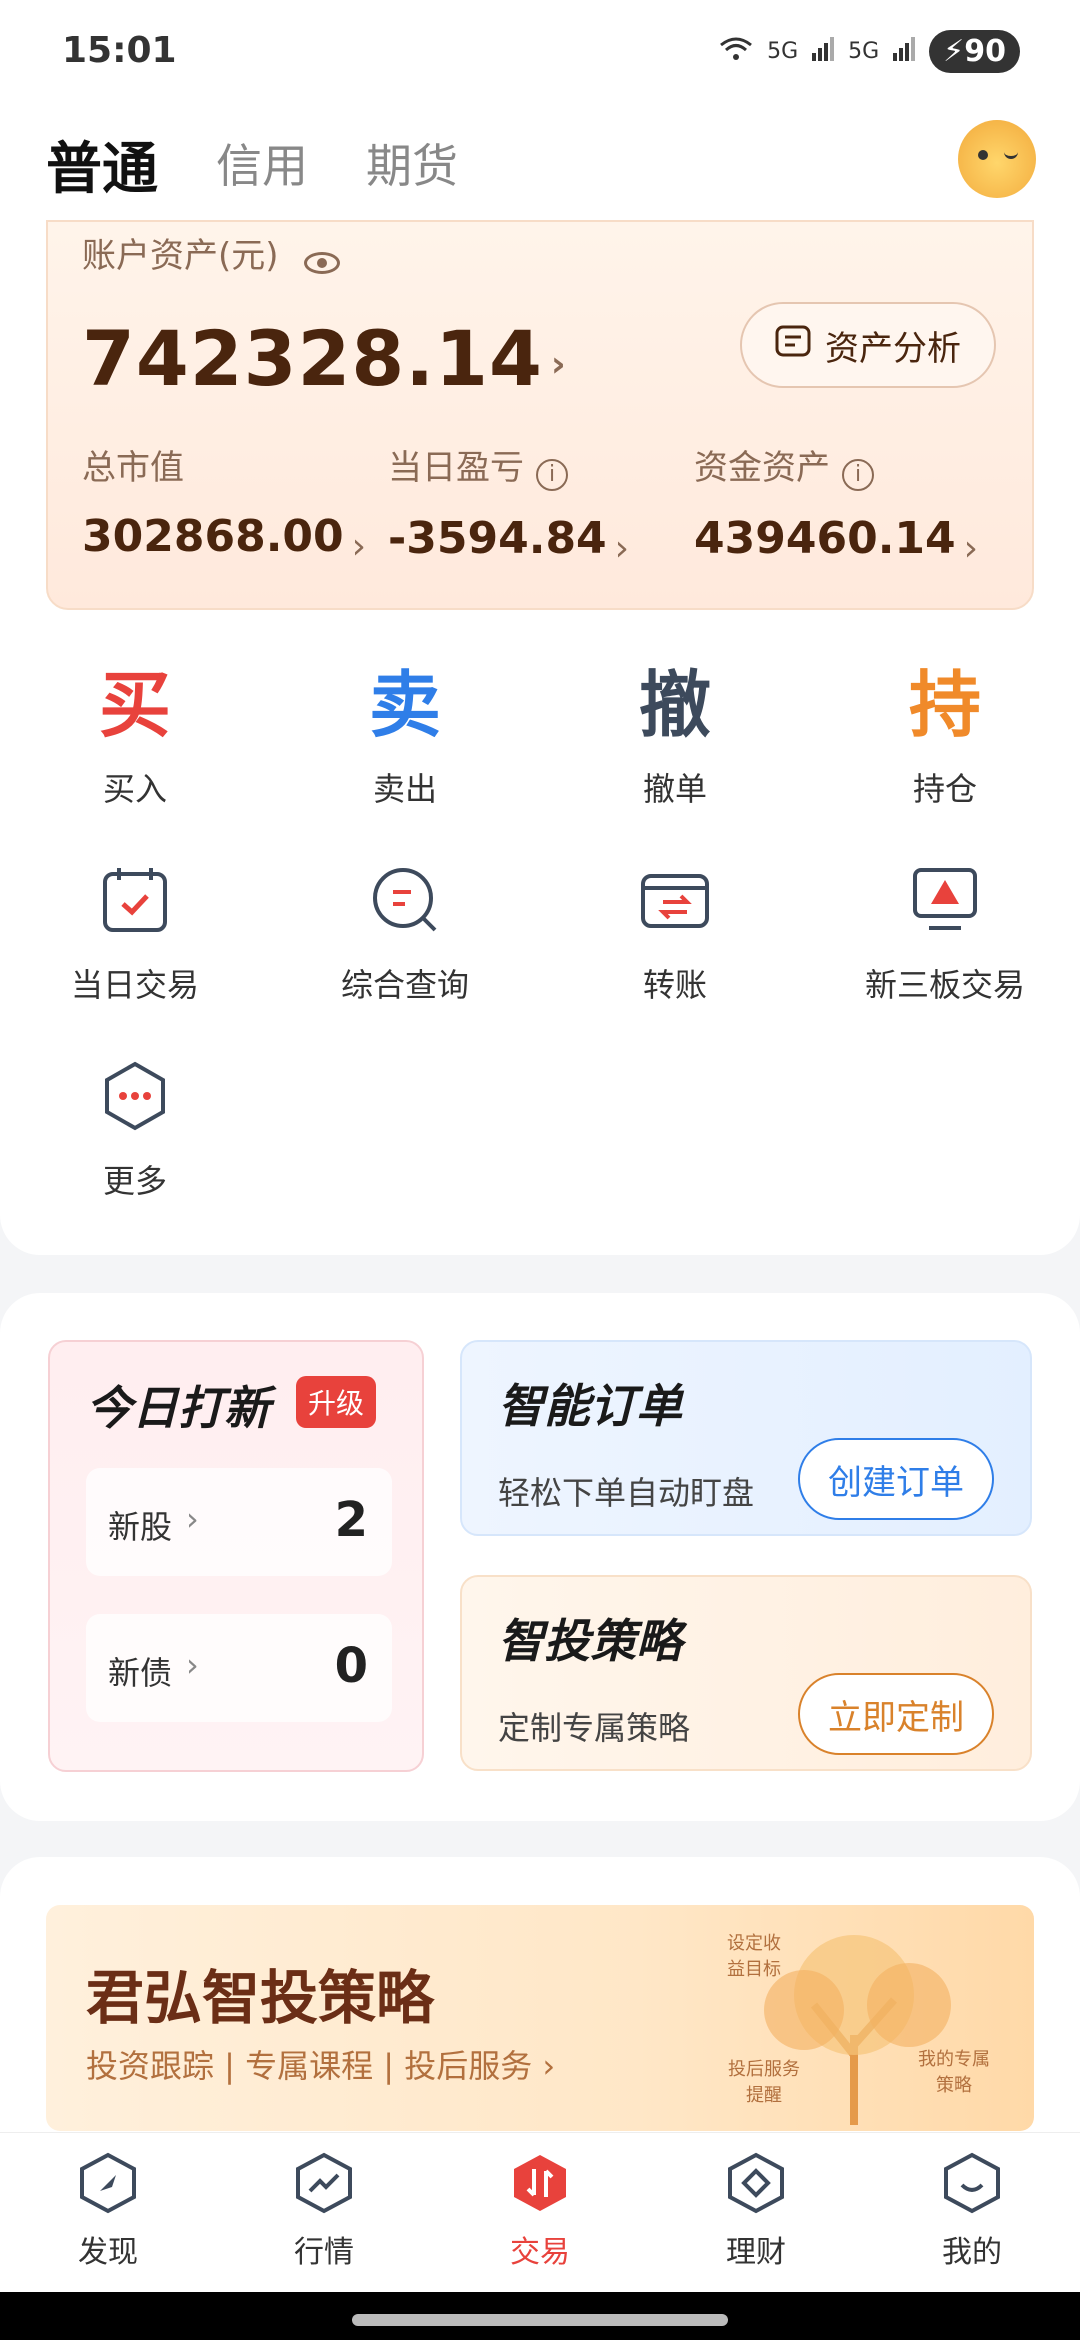 This screenshot has height=2340, width=1080. Describe the element at coordinates (180, 256) in the screenshot. I see `asset-label: 账户资产(元)` at that location.